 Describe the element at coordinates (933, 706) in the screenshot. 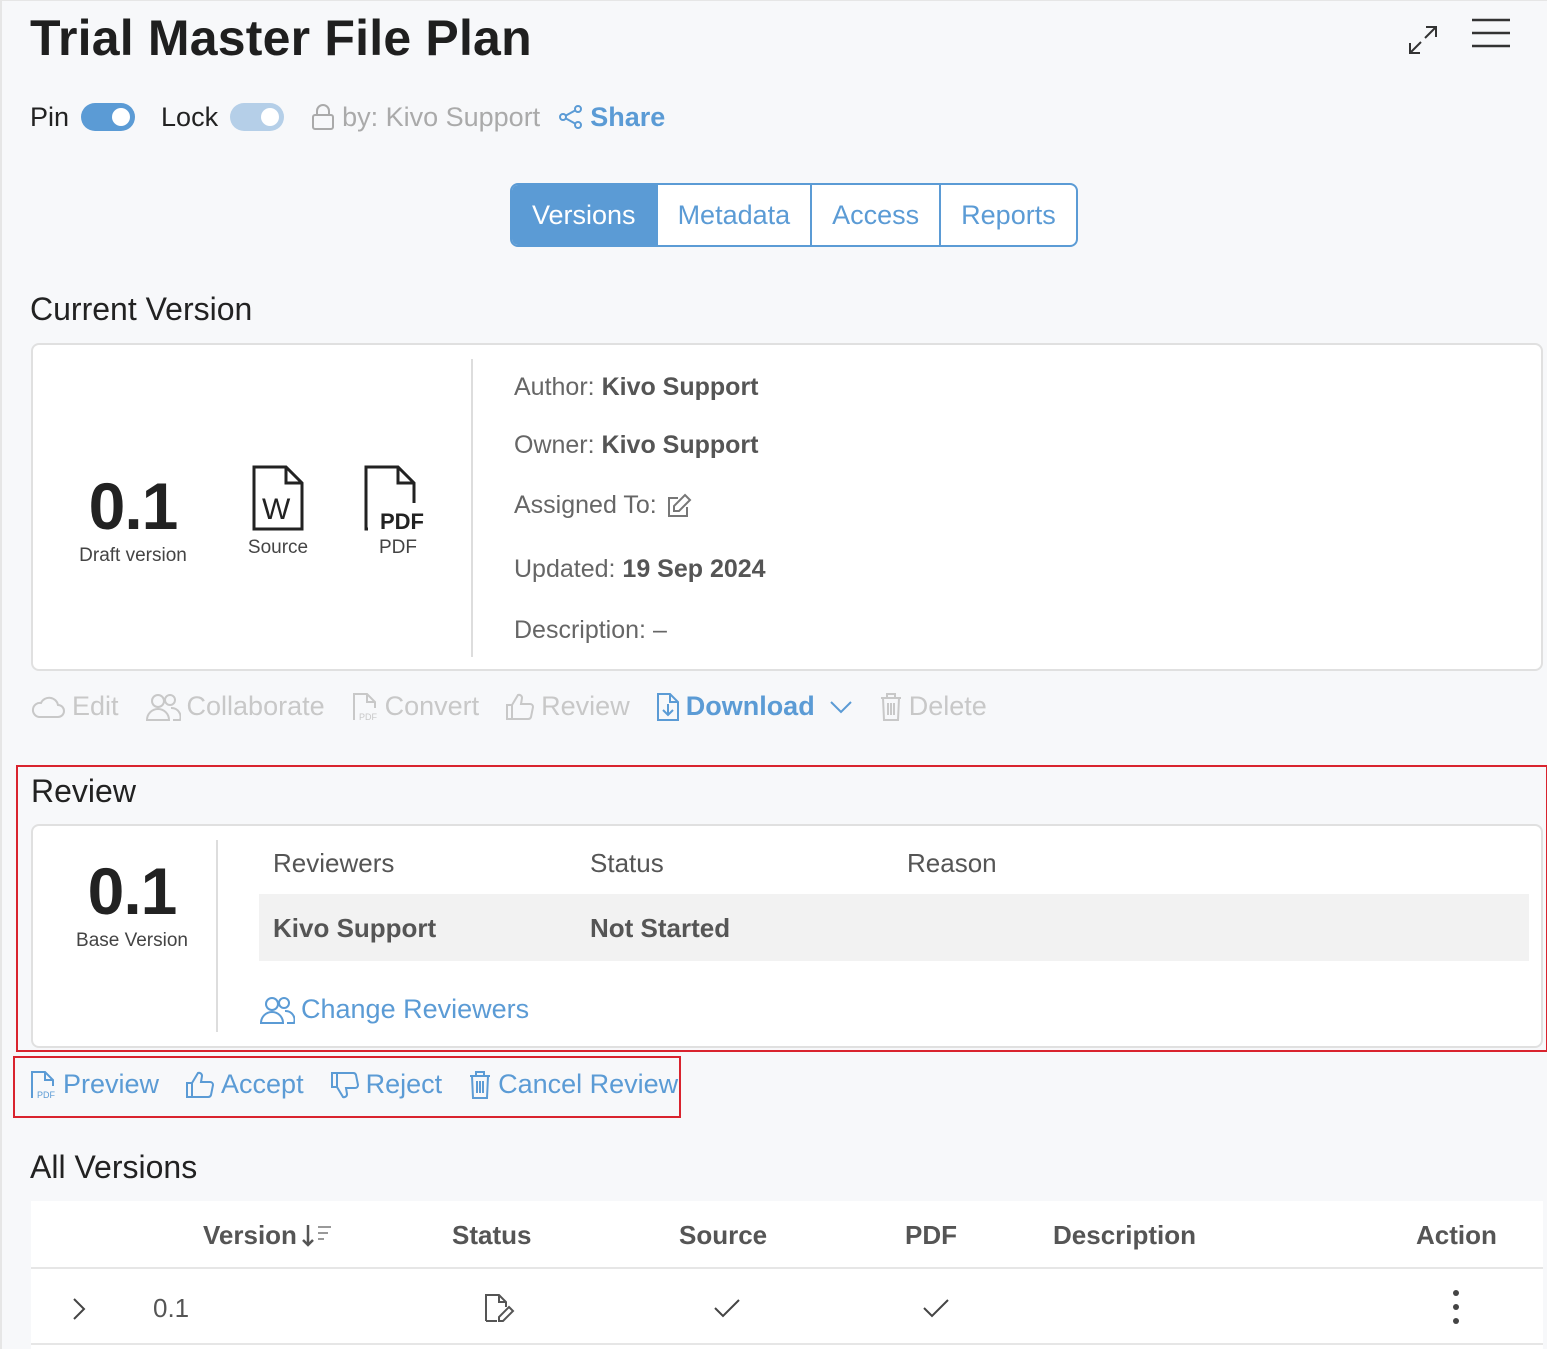

I see `delete-button: Delete` at that location.